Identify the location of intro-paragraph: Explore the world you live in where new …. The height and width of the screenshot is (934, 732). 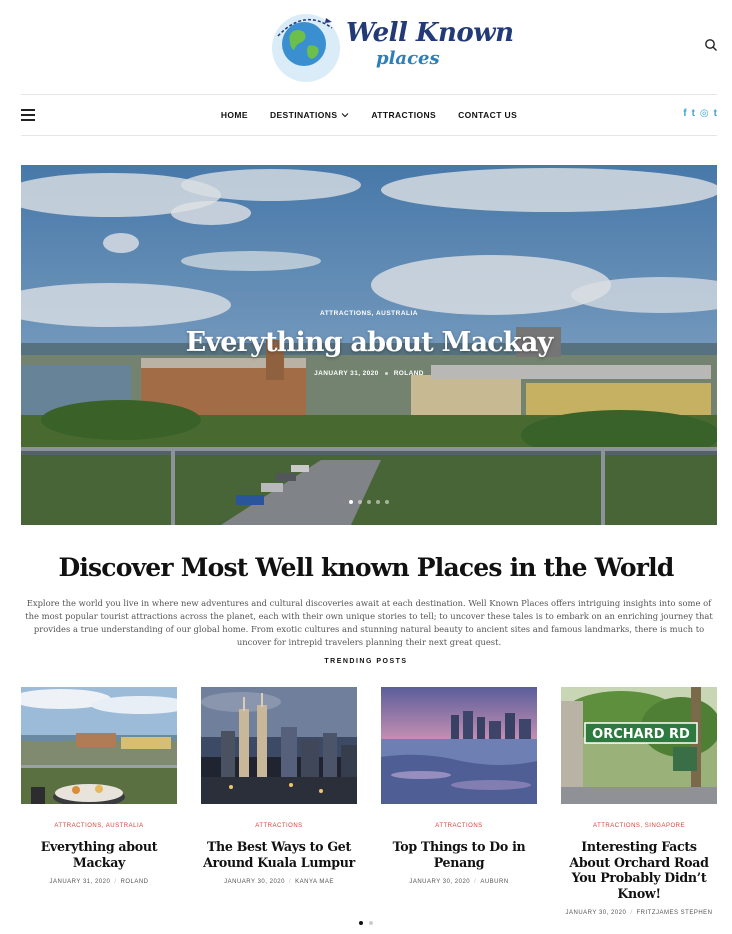
(369, 622).